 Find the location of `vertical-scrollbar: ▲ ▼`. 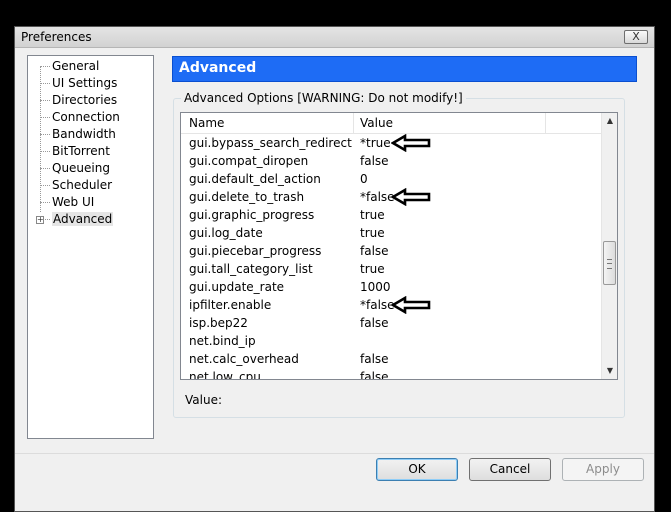

vertical-scrollbar: ▲ ▼ is located at coordinates (609, 246).